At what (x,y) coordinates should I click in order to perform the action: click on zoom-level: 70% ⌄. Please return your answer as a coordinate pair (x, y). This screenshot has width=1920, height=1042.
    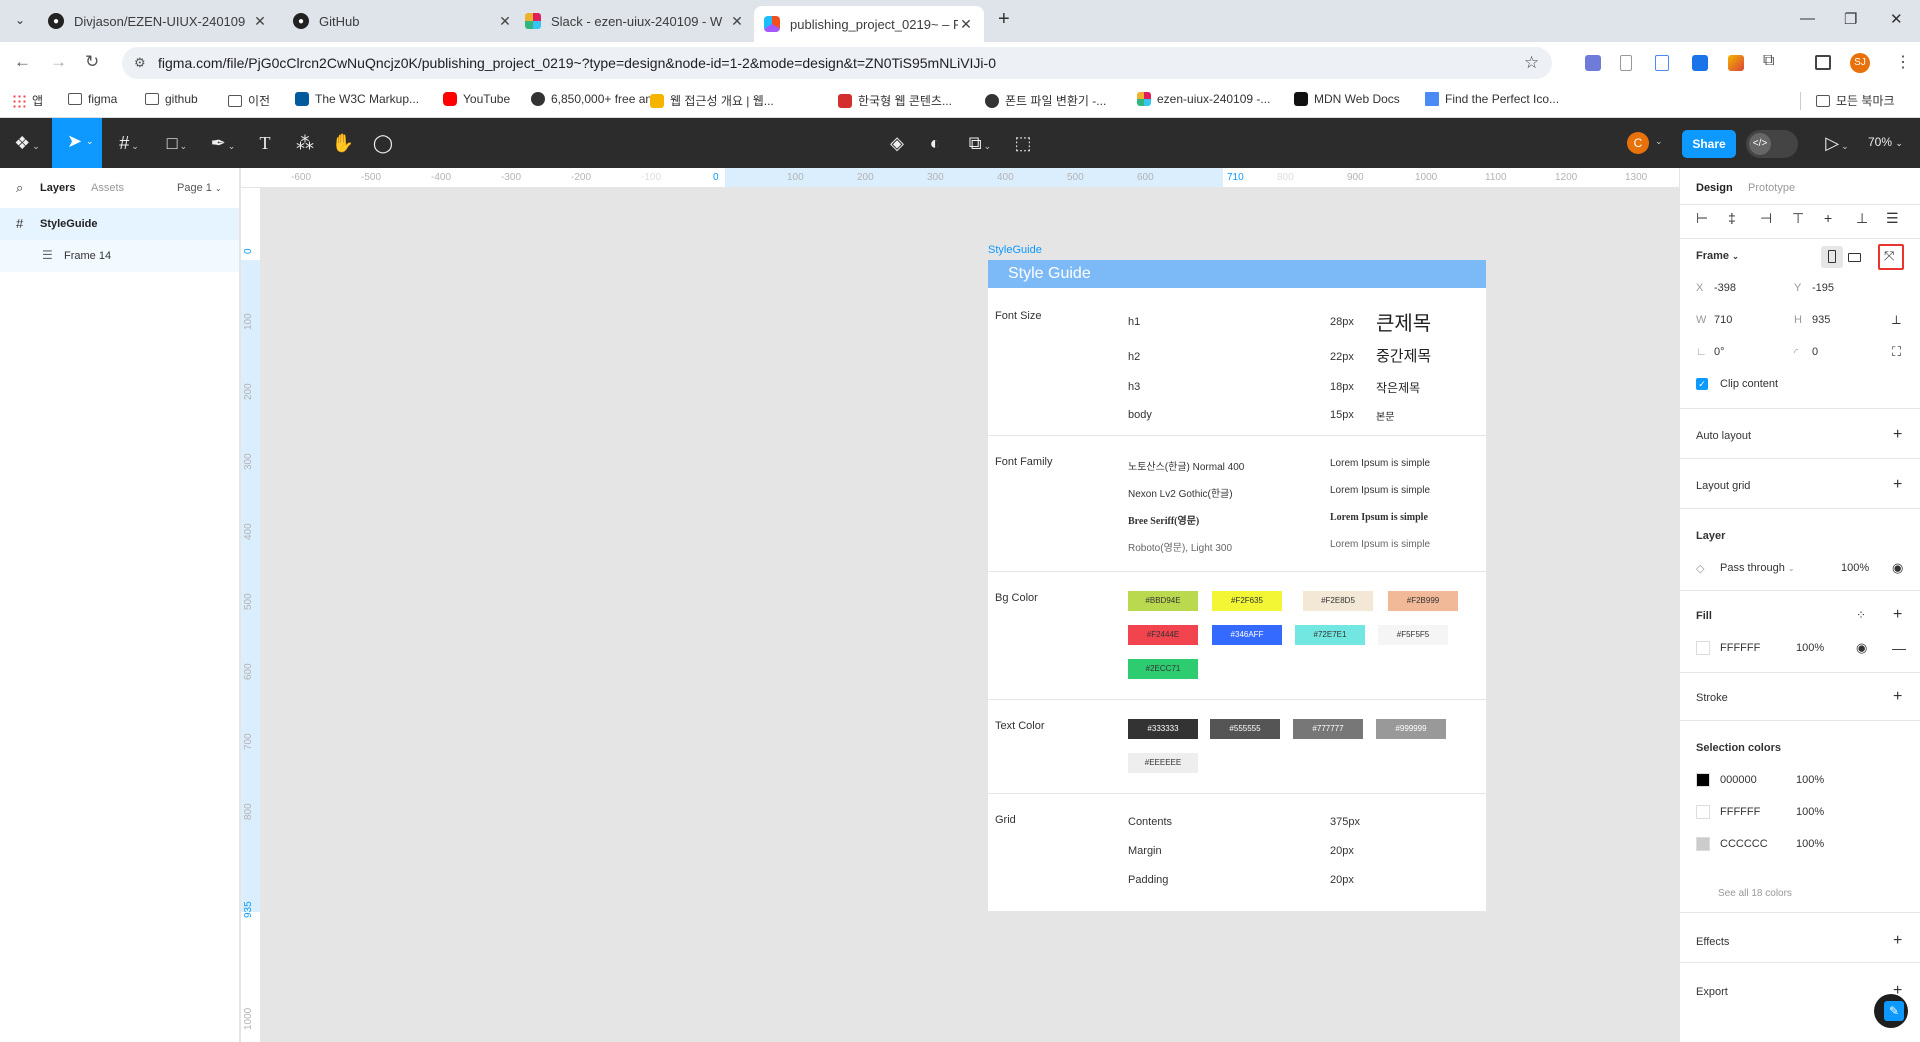
    Looking at the image, I should click on (1885, 142).